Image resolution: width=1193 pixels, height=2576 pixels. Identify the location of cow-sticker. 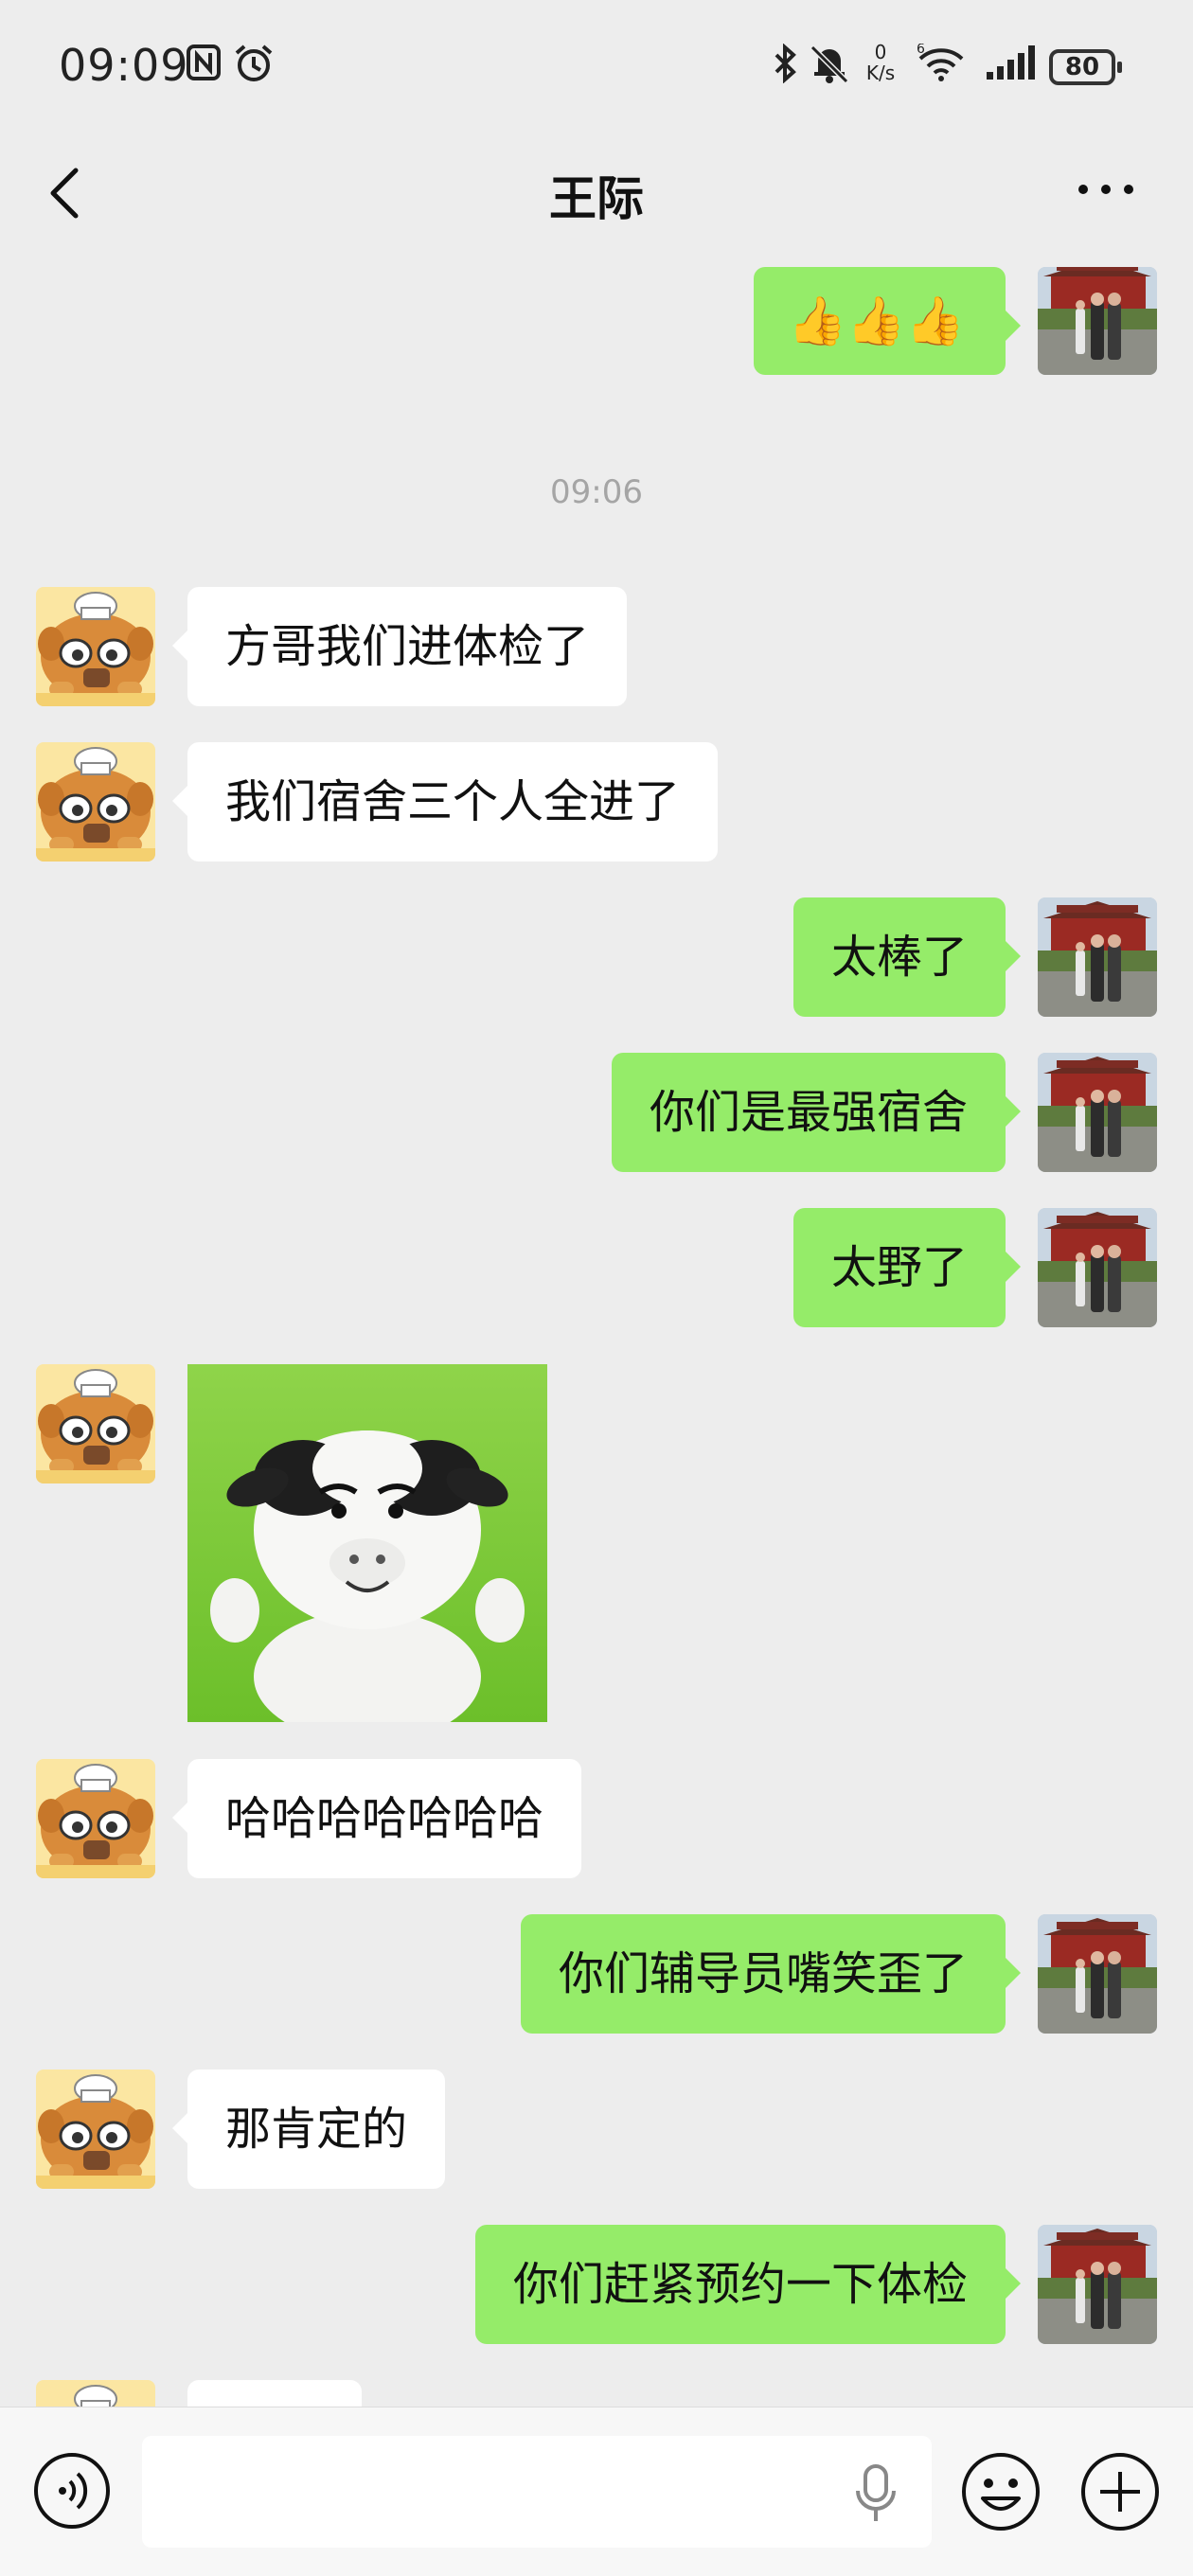
(367, 1543).